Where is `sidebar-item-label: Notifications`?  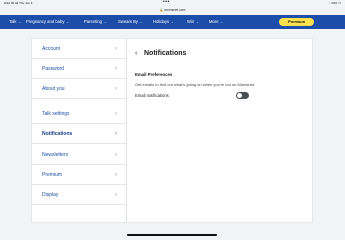 sidebar-item-label: Notifications is located at coordinates (57, 134).